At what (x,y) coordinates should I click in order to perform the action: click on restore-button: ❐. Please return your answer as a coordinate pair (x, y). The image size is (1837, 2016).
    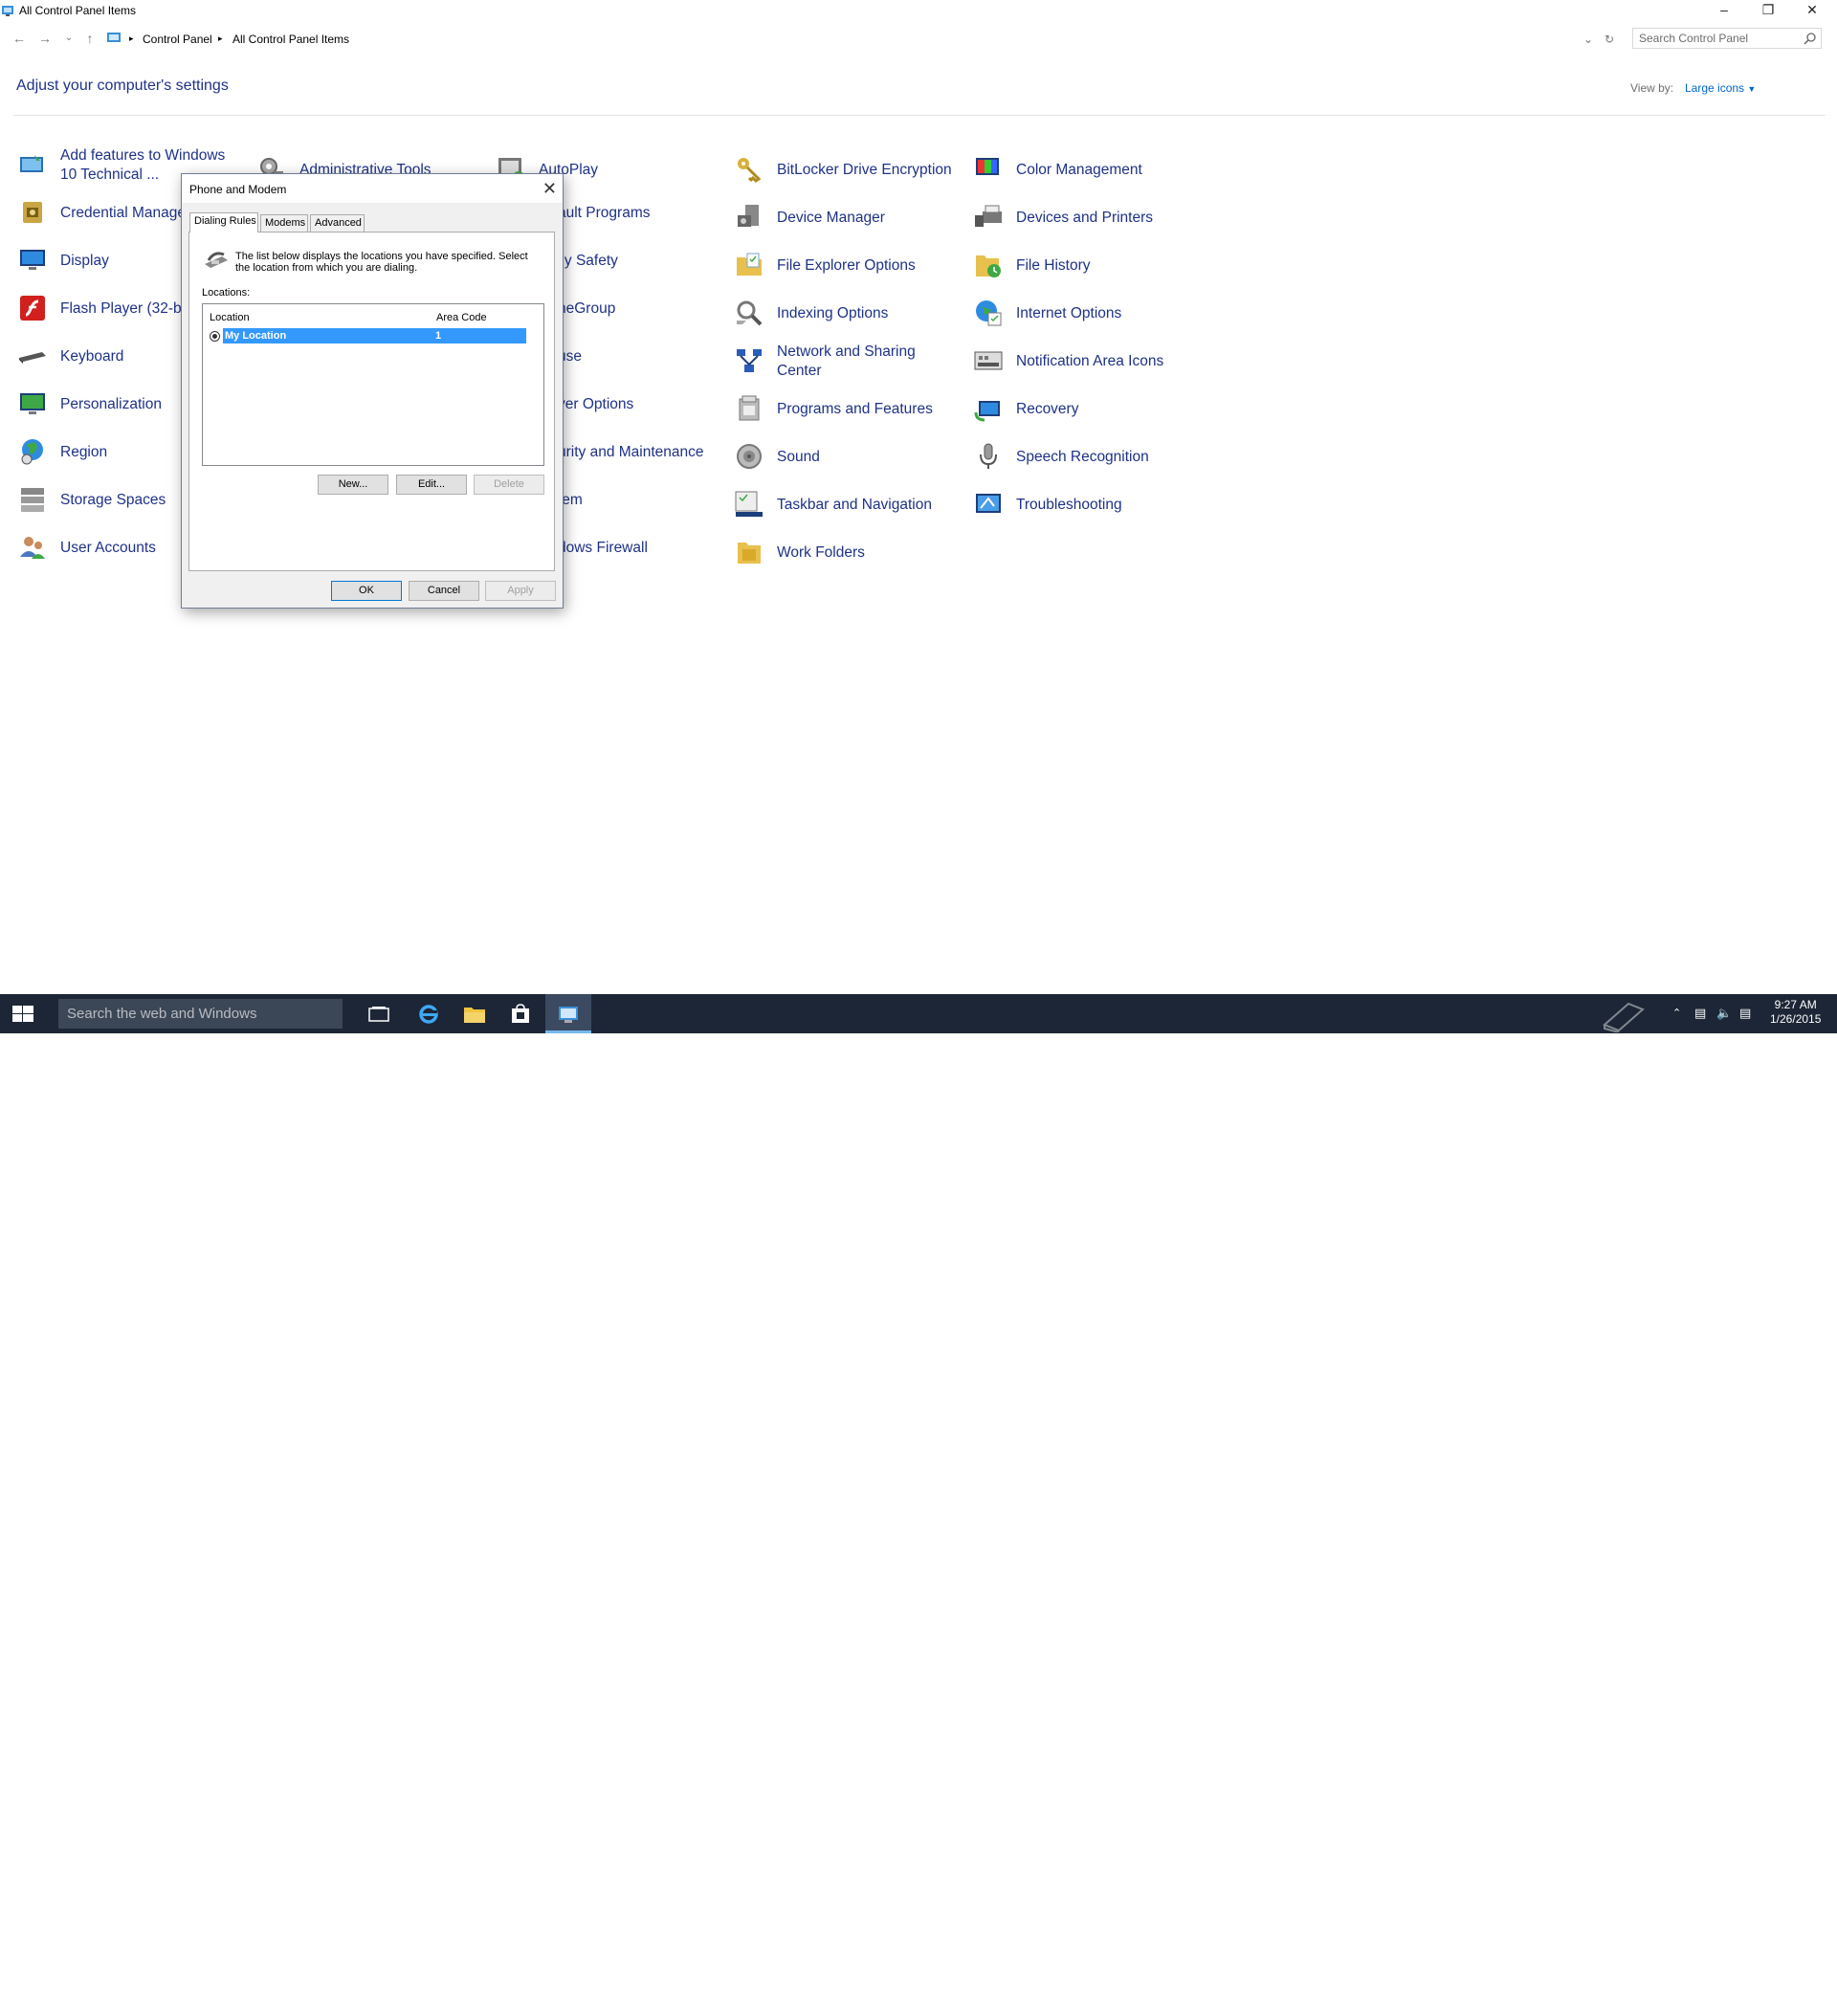
    Looking at the image, I should click on (1768, 10).